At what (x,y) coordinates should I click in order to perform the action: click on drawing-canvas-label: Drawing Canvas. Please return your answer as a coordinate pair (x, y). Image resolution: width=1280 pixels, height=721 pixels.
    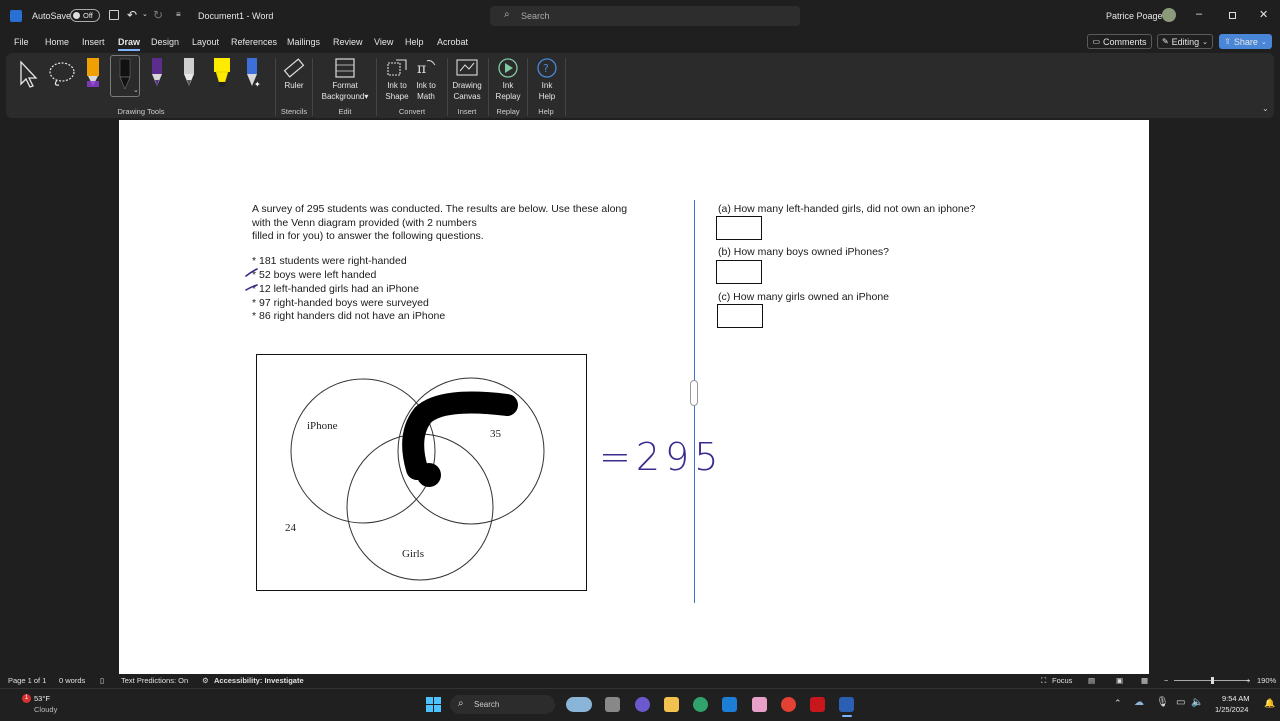
    Looking at the image, I should click on (467, 91).